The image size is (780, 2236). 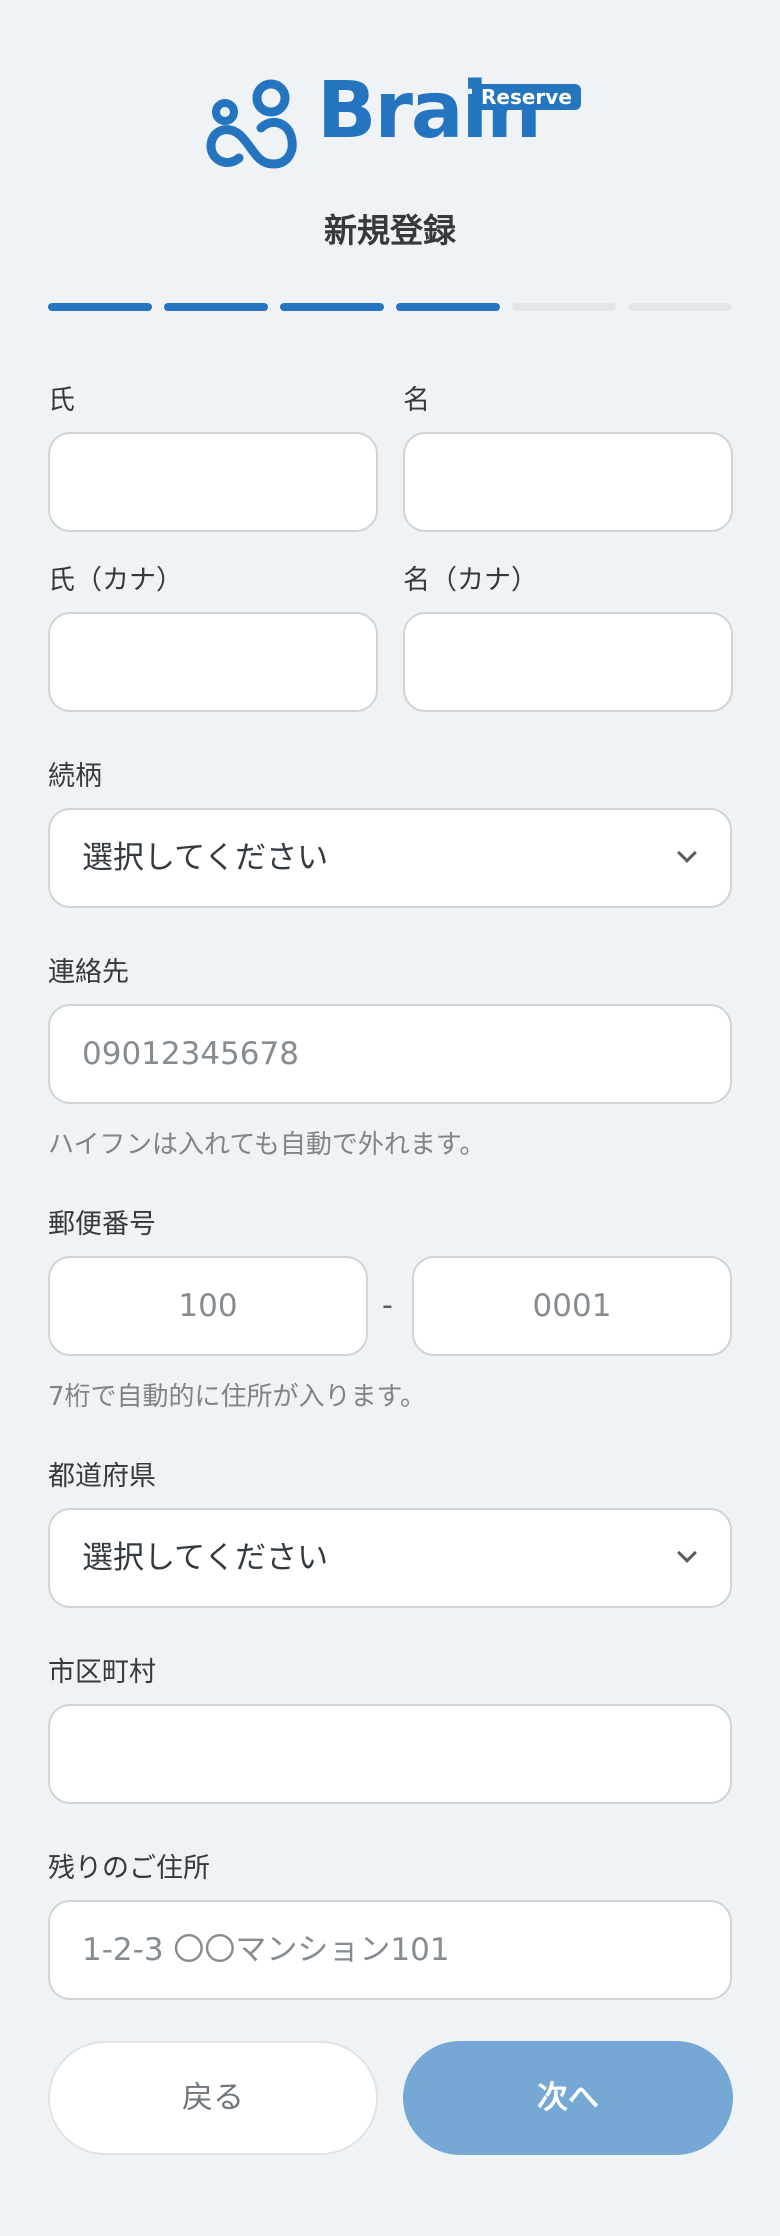 I want to click on contact-label: 連絡先, so click(x=88, y=972).